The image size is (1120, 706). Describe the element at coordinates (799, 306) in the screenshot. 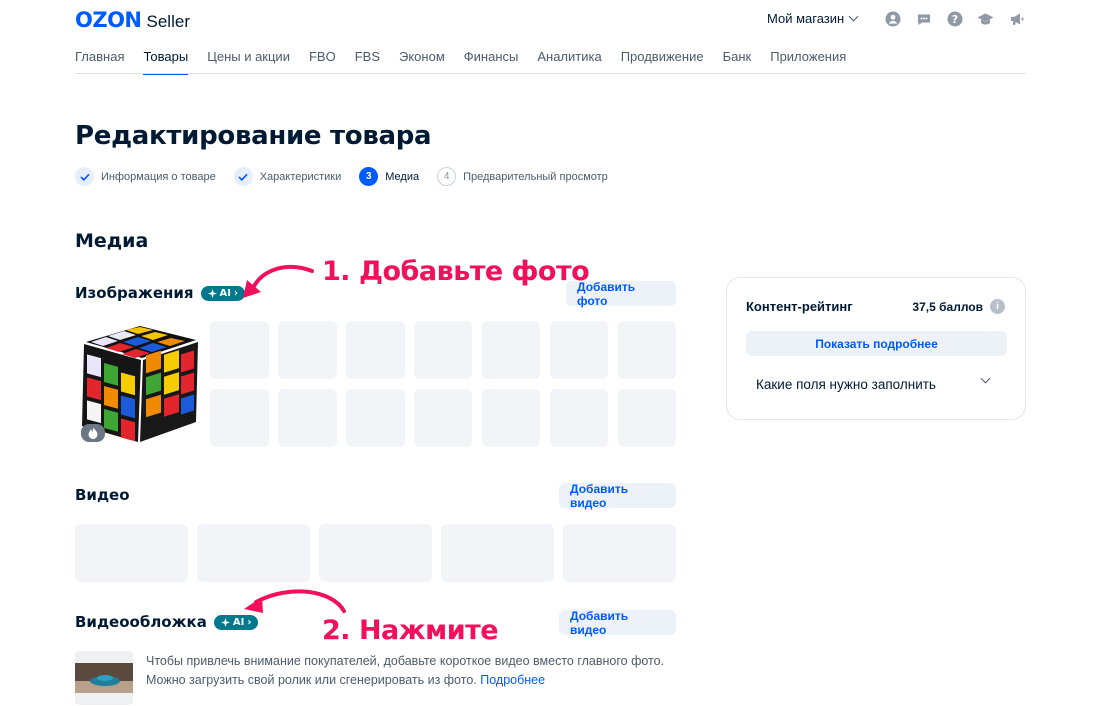

I see `content-rating-title: Контент-рейтинг` at that location.